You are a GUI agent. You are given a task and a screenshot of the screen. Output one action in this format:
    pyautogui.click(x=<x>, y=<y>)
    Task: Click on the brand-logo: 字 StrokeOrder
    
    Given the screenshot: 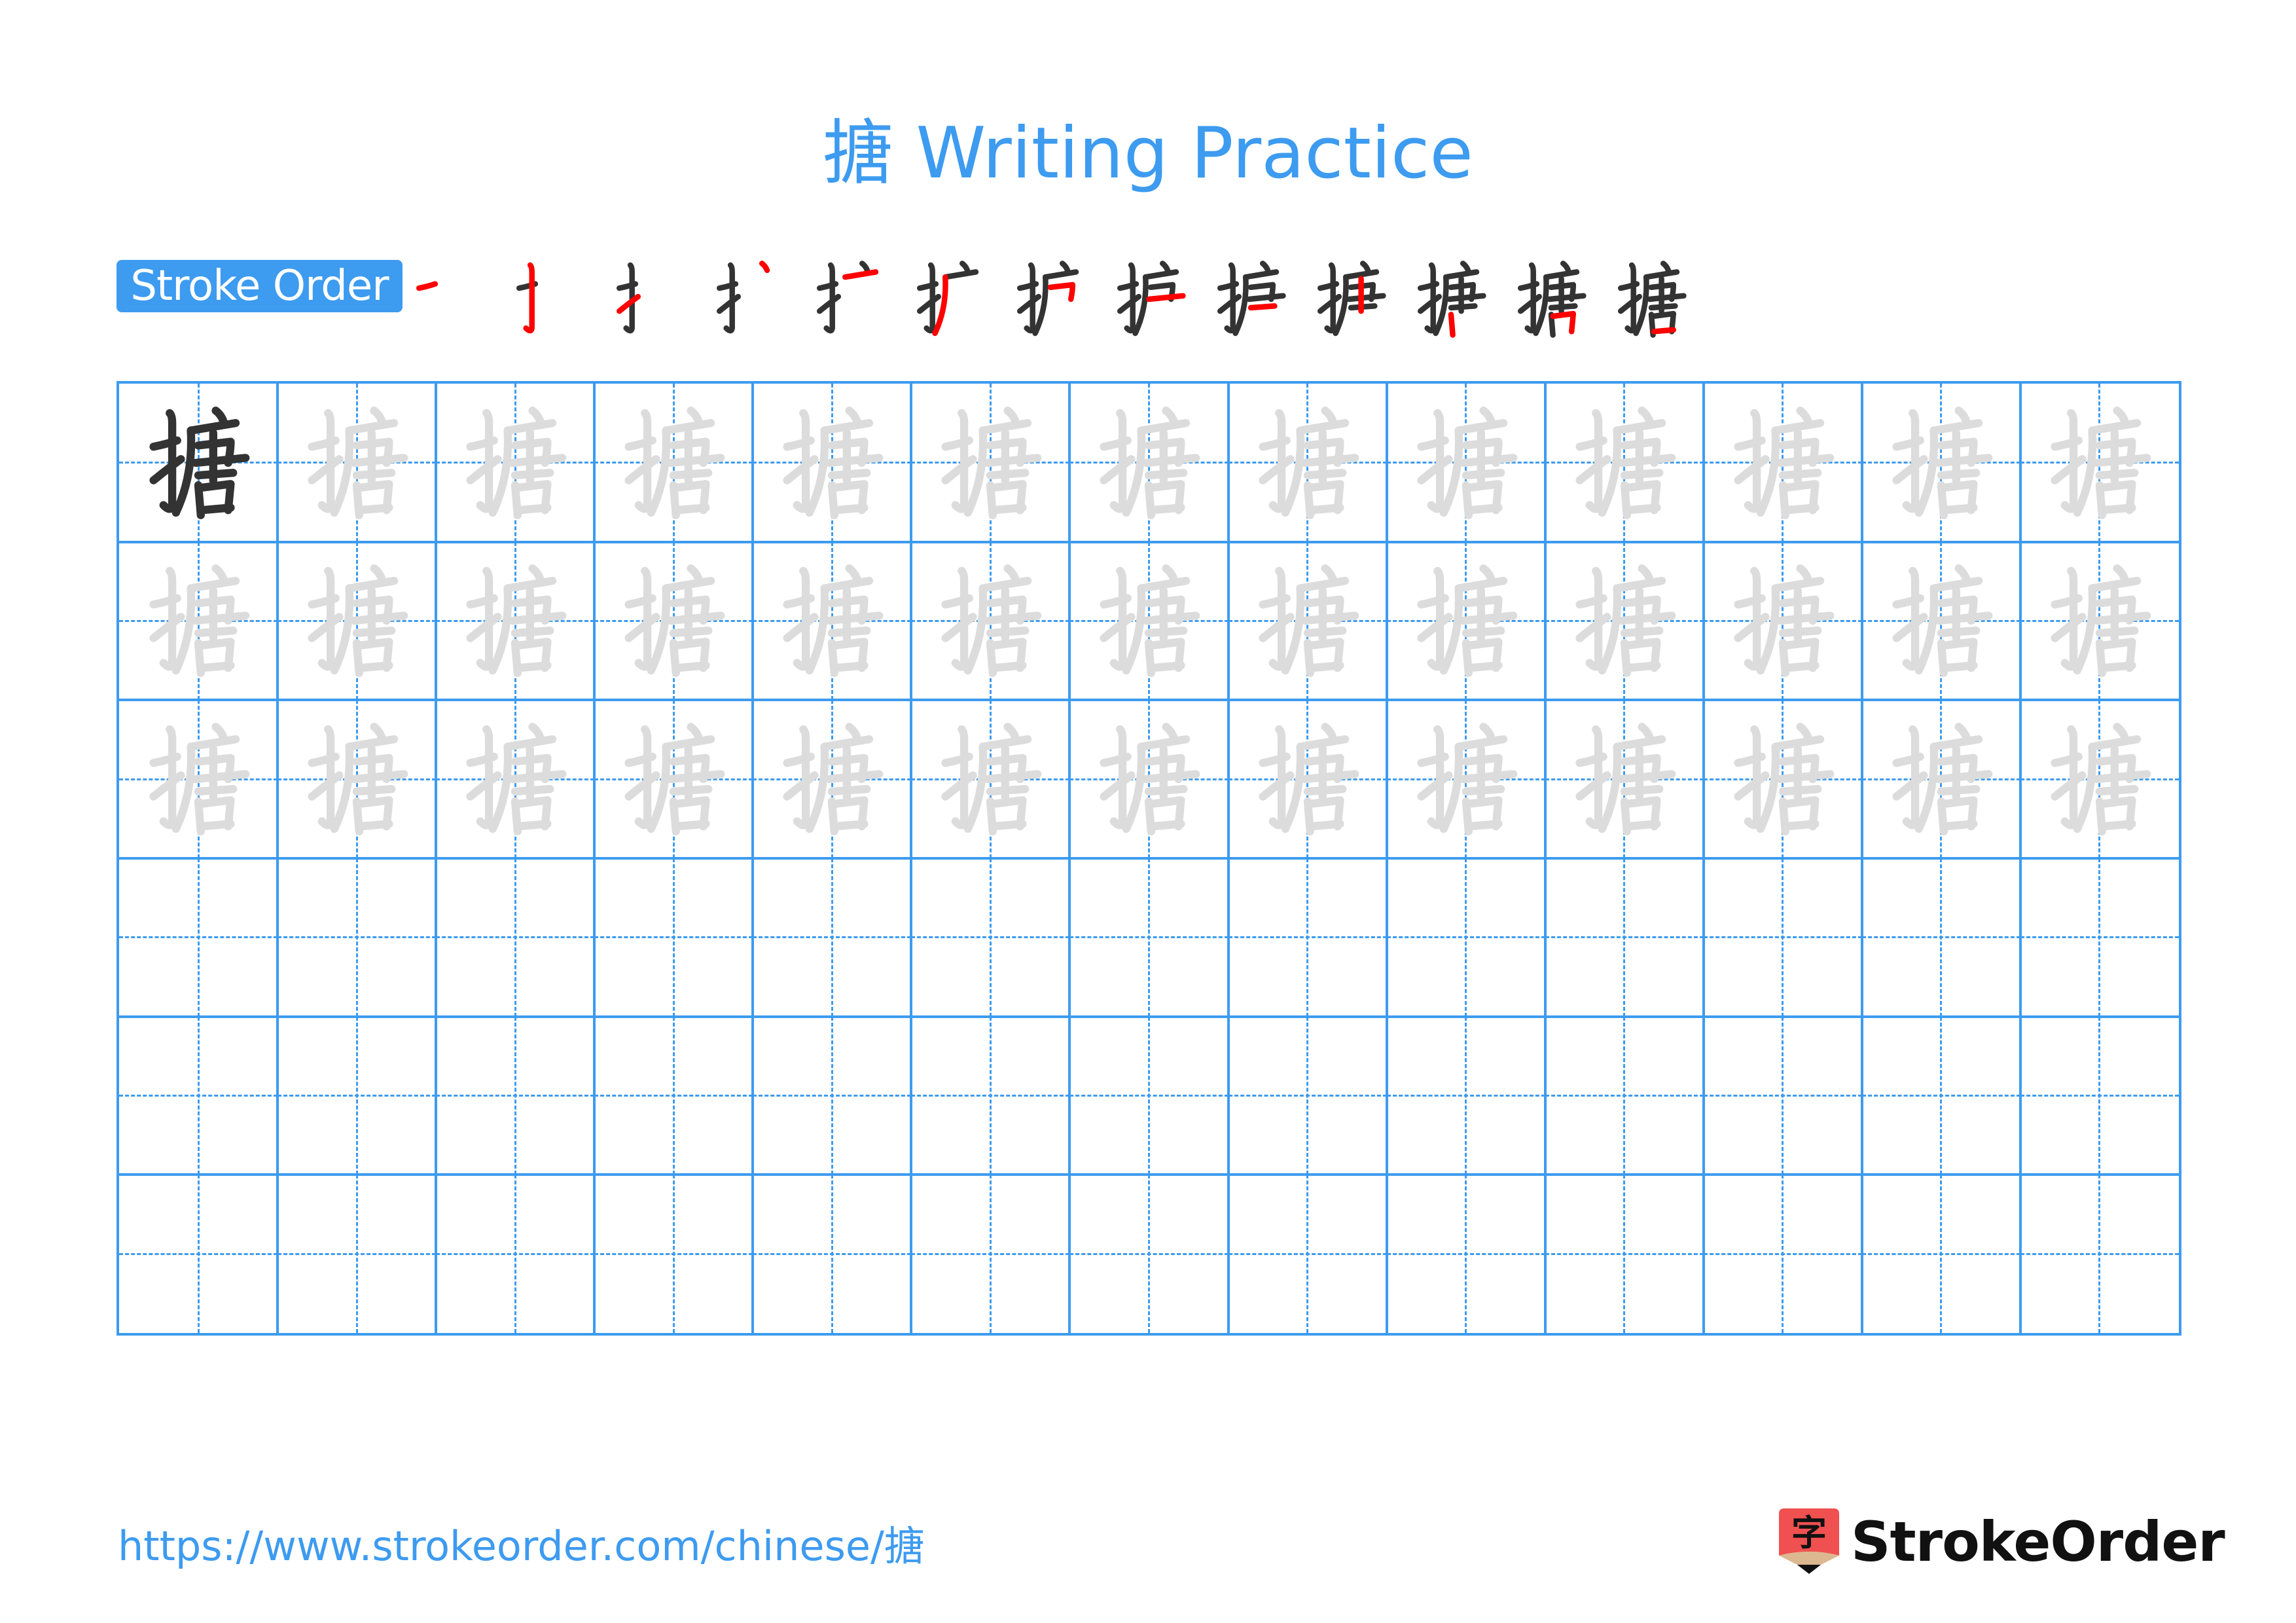 What is the action you would take?
    pyautogui.click(x=2002, y=1542)
    